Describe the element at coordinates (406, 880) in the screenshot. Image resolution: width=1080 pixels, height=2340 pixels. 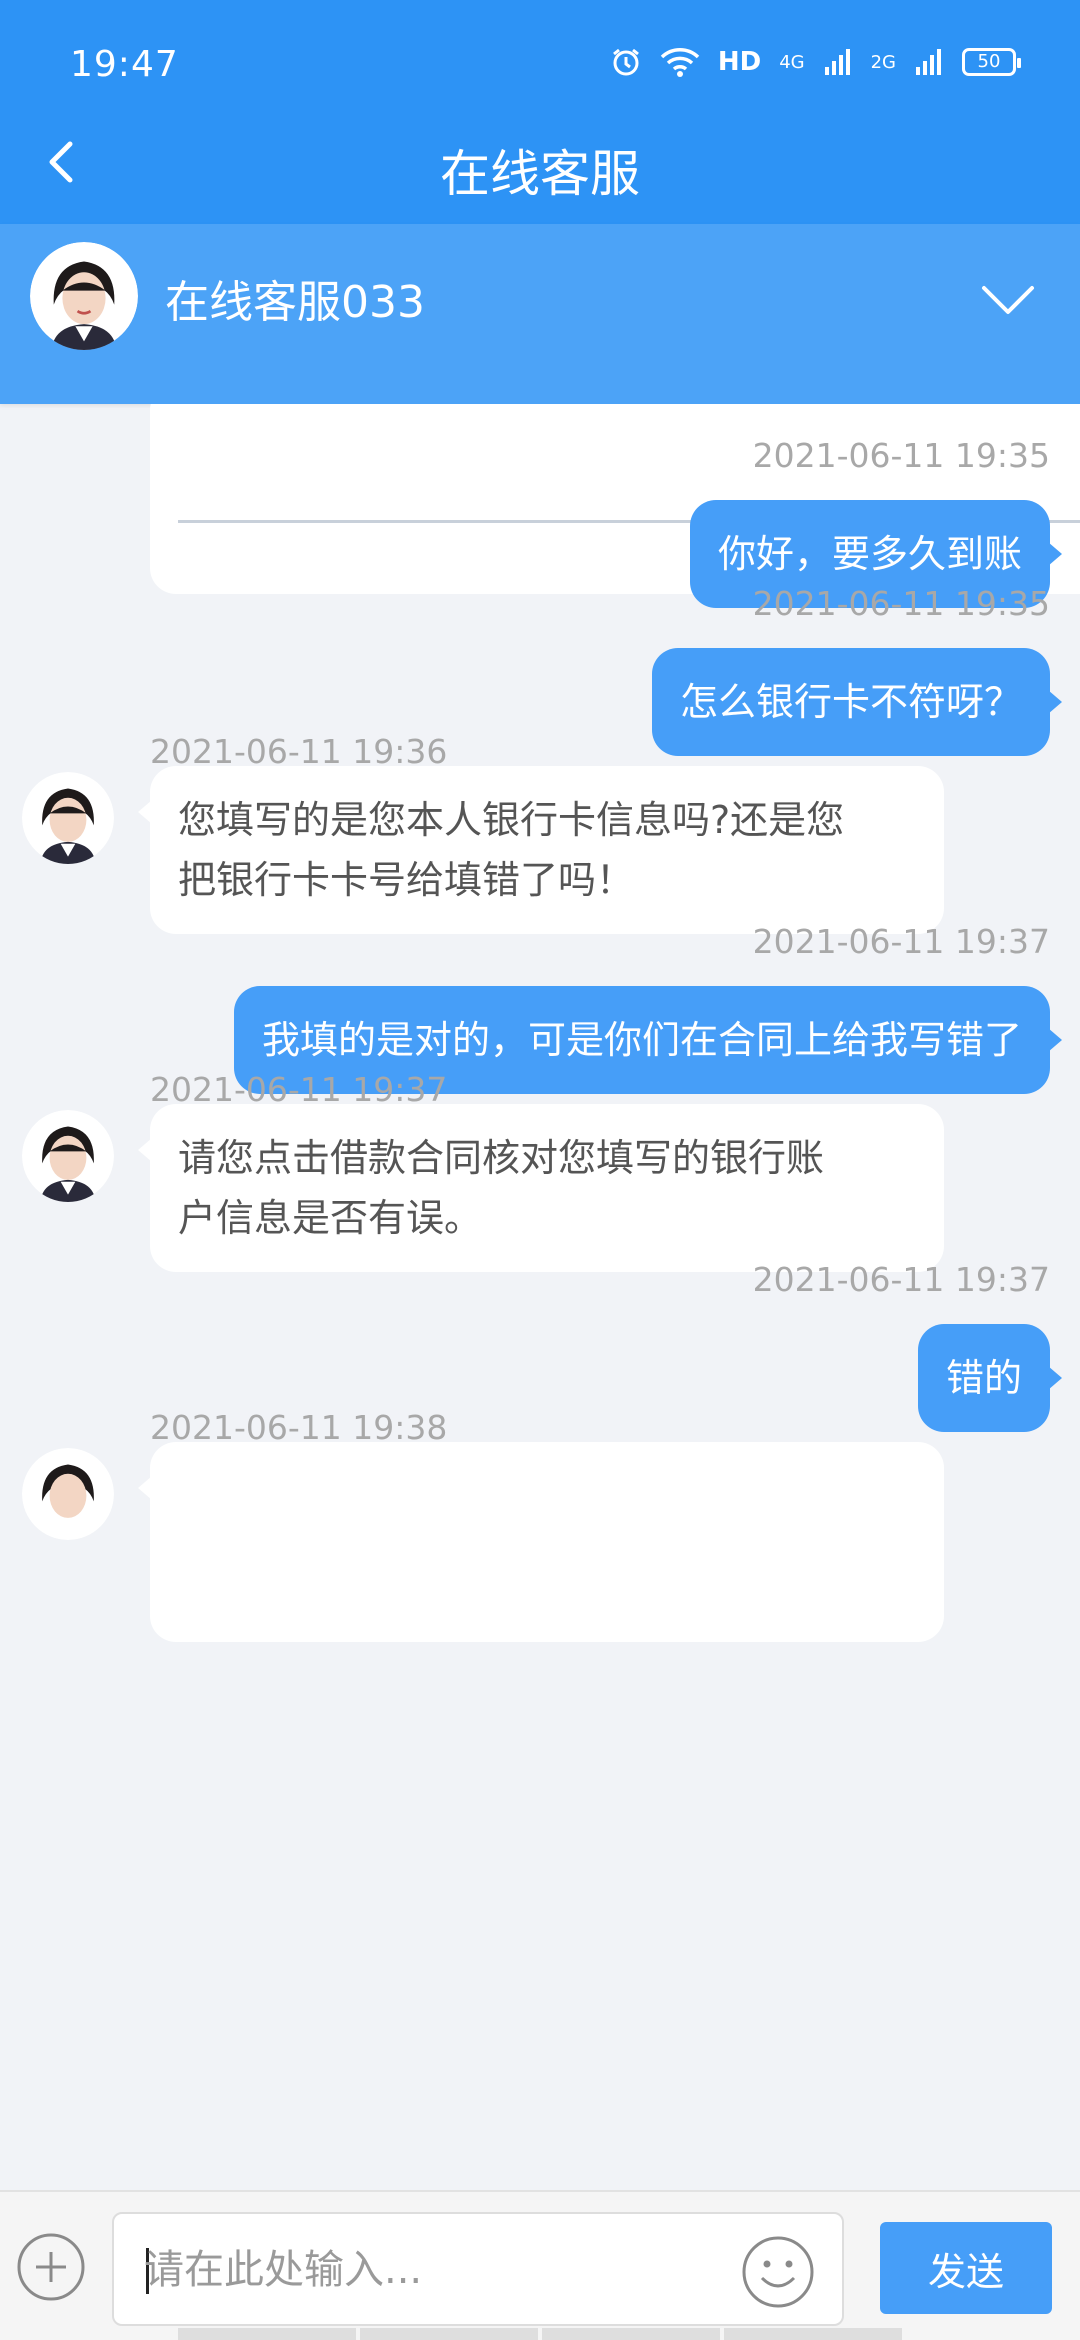
I see `message-line: 把银行卡卡号给填错了吗！` at that location.